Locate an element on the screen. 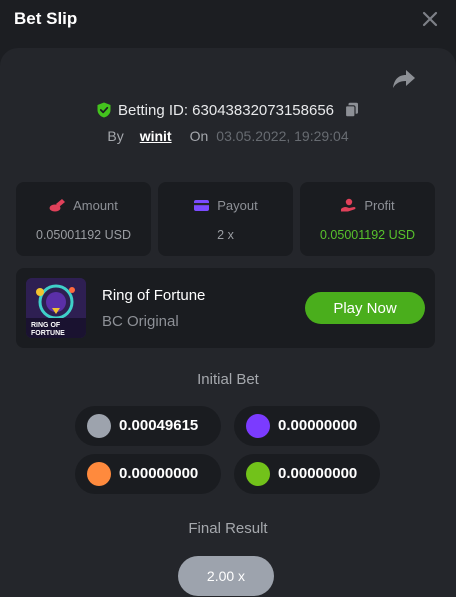  amount-label: Amount is located at coordinates (95, 205).